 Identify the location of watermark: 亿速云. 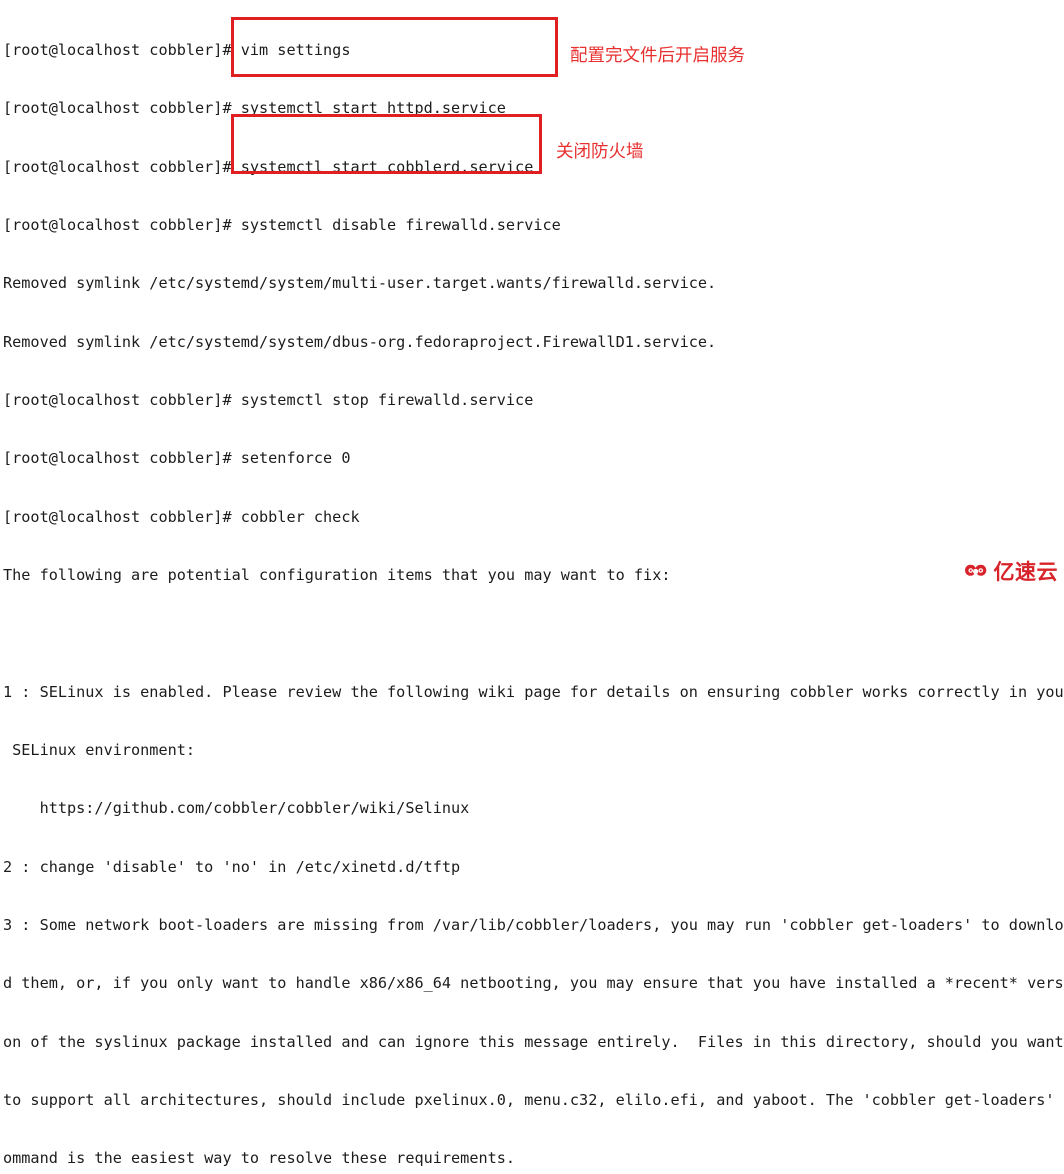
(1010, 572).